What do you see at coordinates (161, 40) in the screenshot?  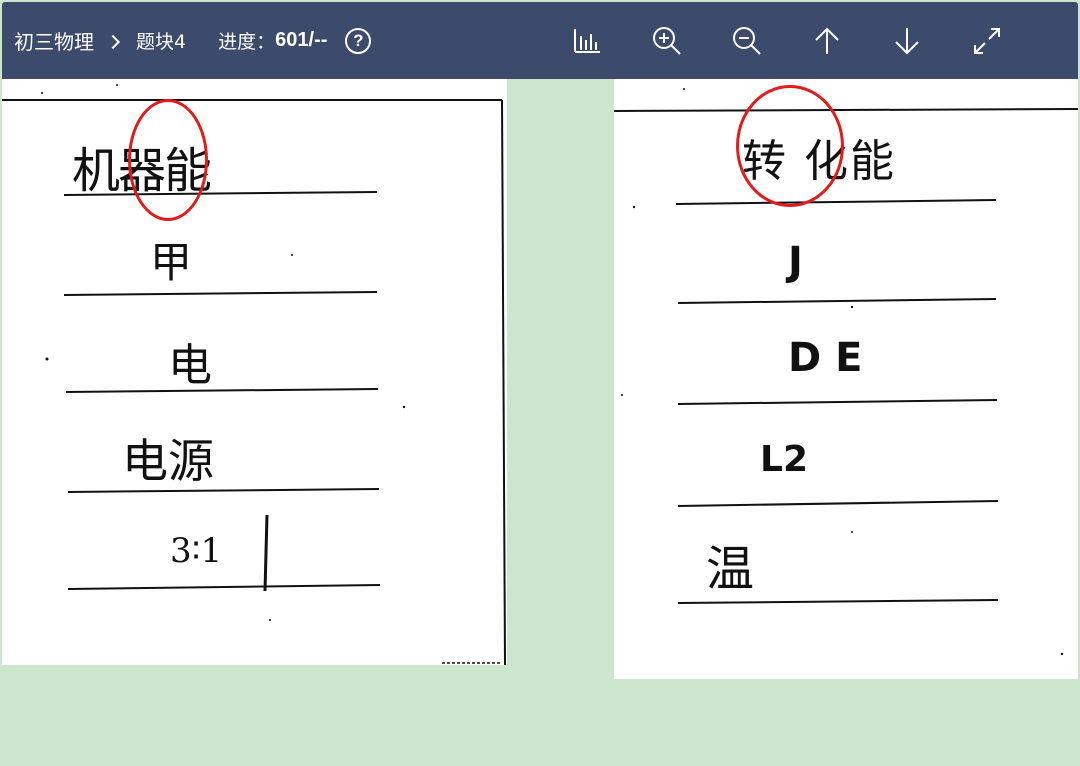 I see `breadcrumb-question-block: 题块4` at bounding box center [161, 40].